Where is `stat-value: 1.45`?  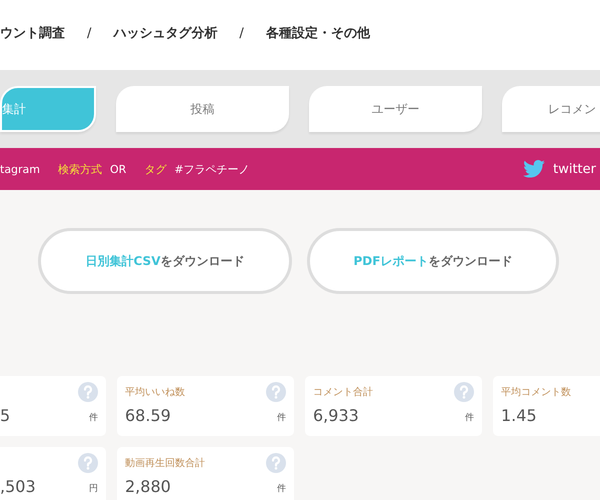 stat-value: 1.45 is located at coordinates (519, 416).